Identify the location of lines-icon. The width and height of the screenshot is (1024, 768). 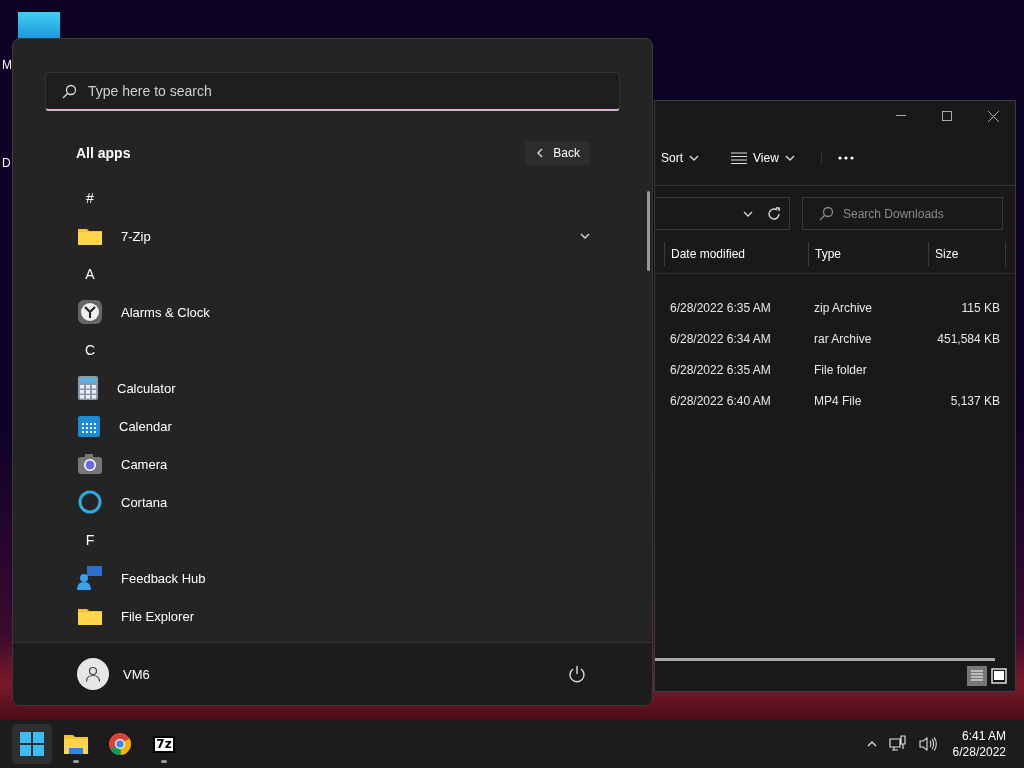
(739, 158).